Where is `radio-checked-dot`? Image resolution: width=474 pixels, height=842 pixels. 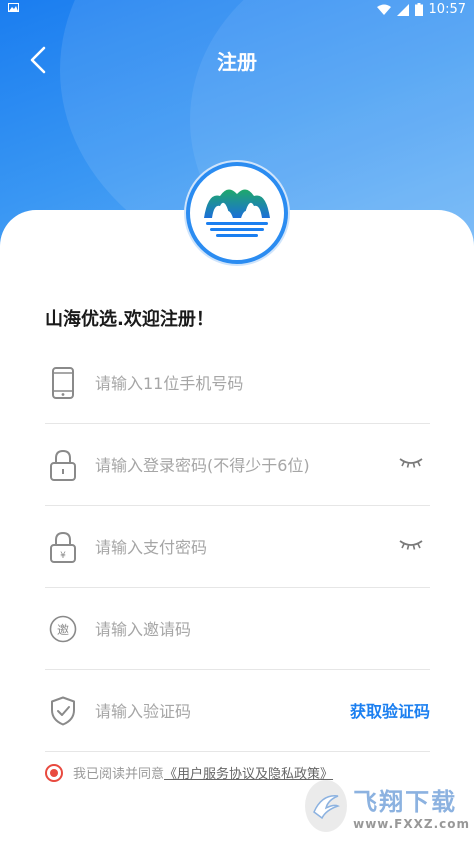
radio-checked-dot is located at coordinates (54, 772).